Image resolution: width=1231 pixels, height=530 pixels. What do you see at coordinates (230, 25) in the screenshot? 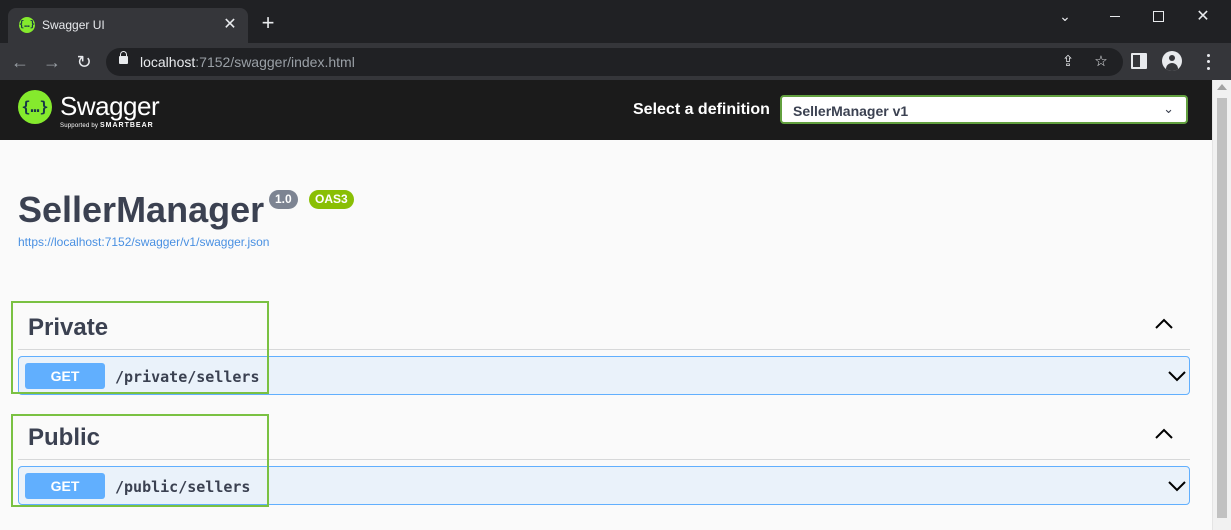
I see `tab-close-icon: ✕` at bounding box center [230, 25].